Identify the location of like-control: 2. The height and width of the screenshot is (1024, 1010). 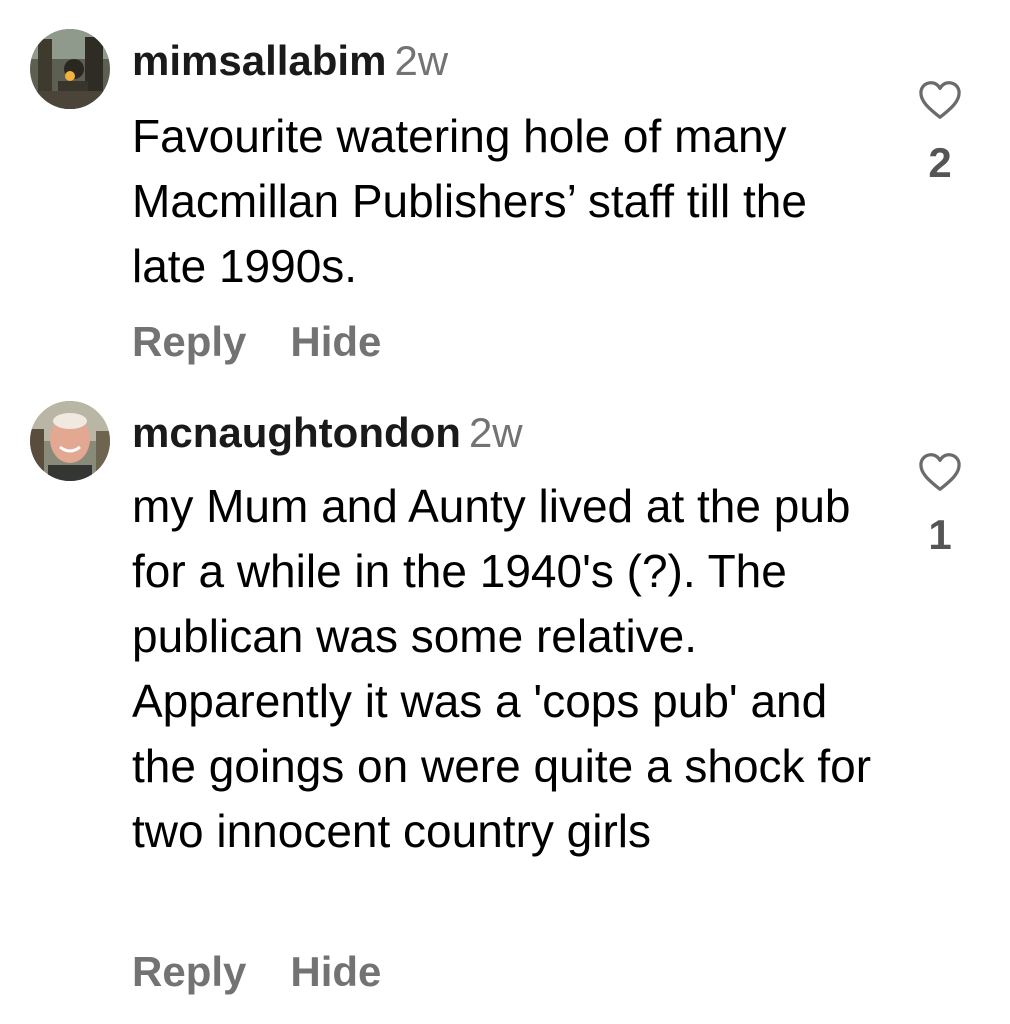
(940, 134).